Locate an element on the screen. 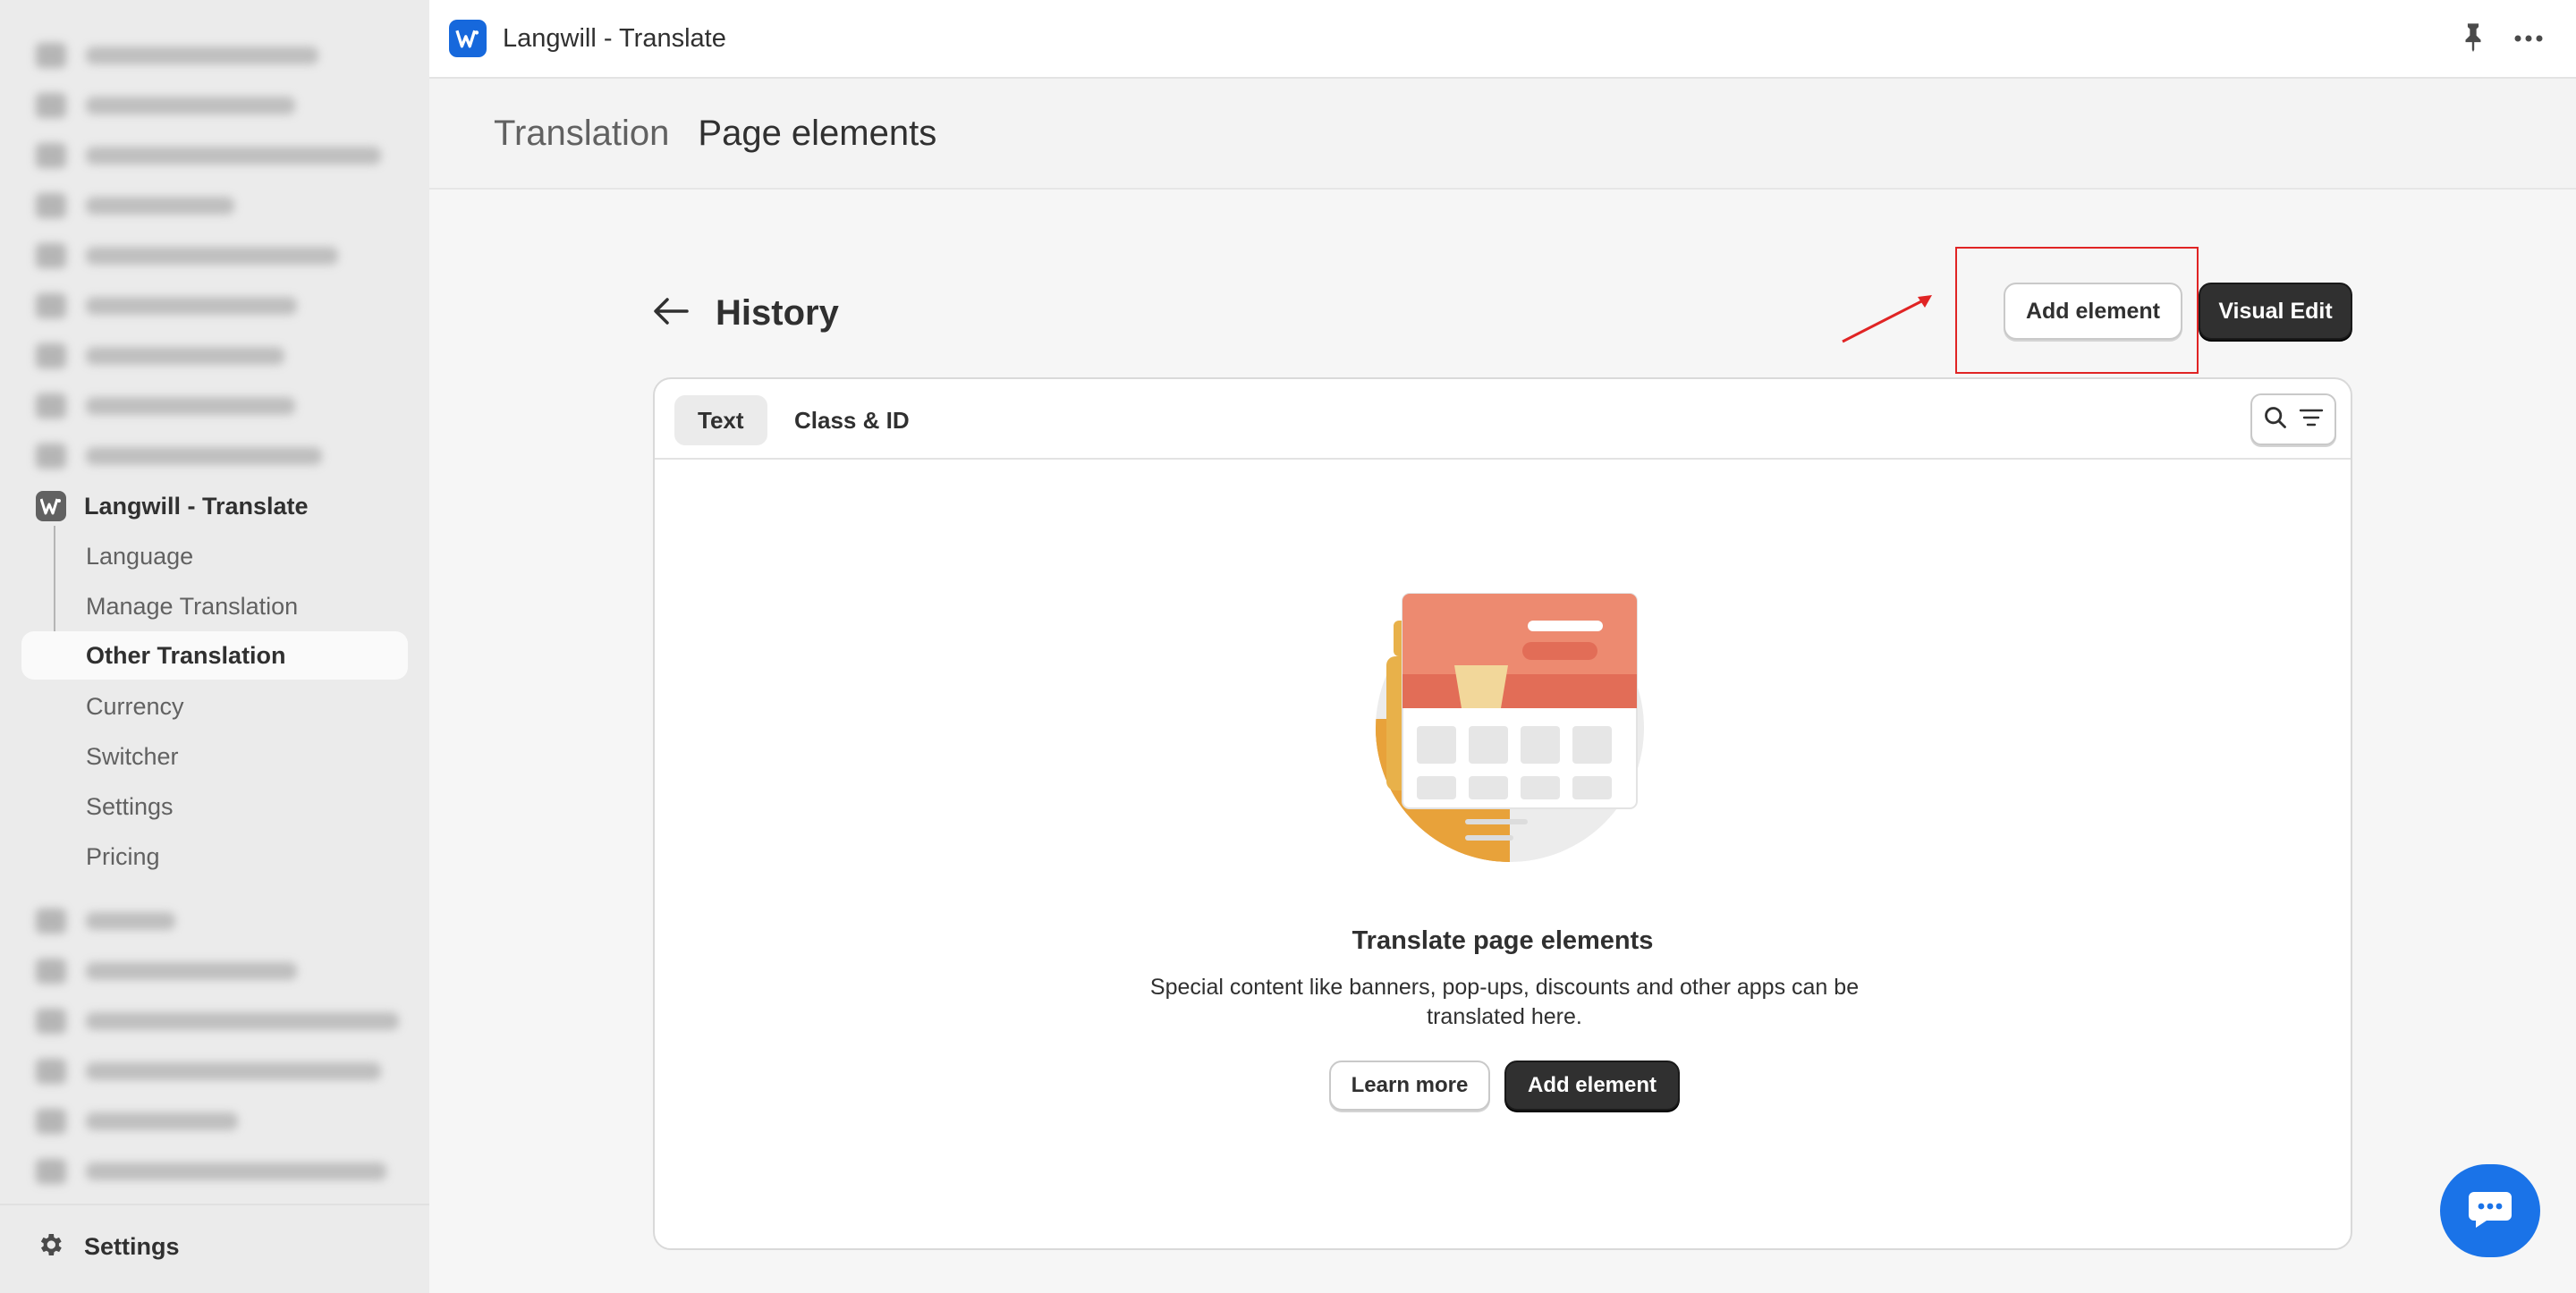 This screenshot has height=1293, width=2576. sidebar-item-currency: Currency is located at coordinates (135, 707).